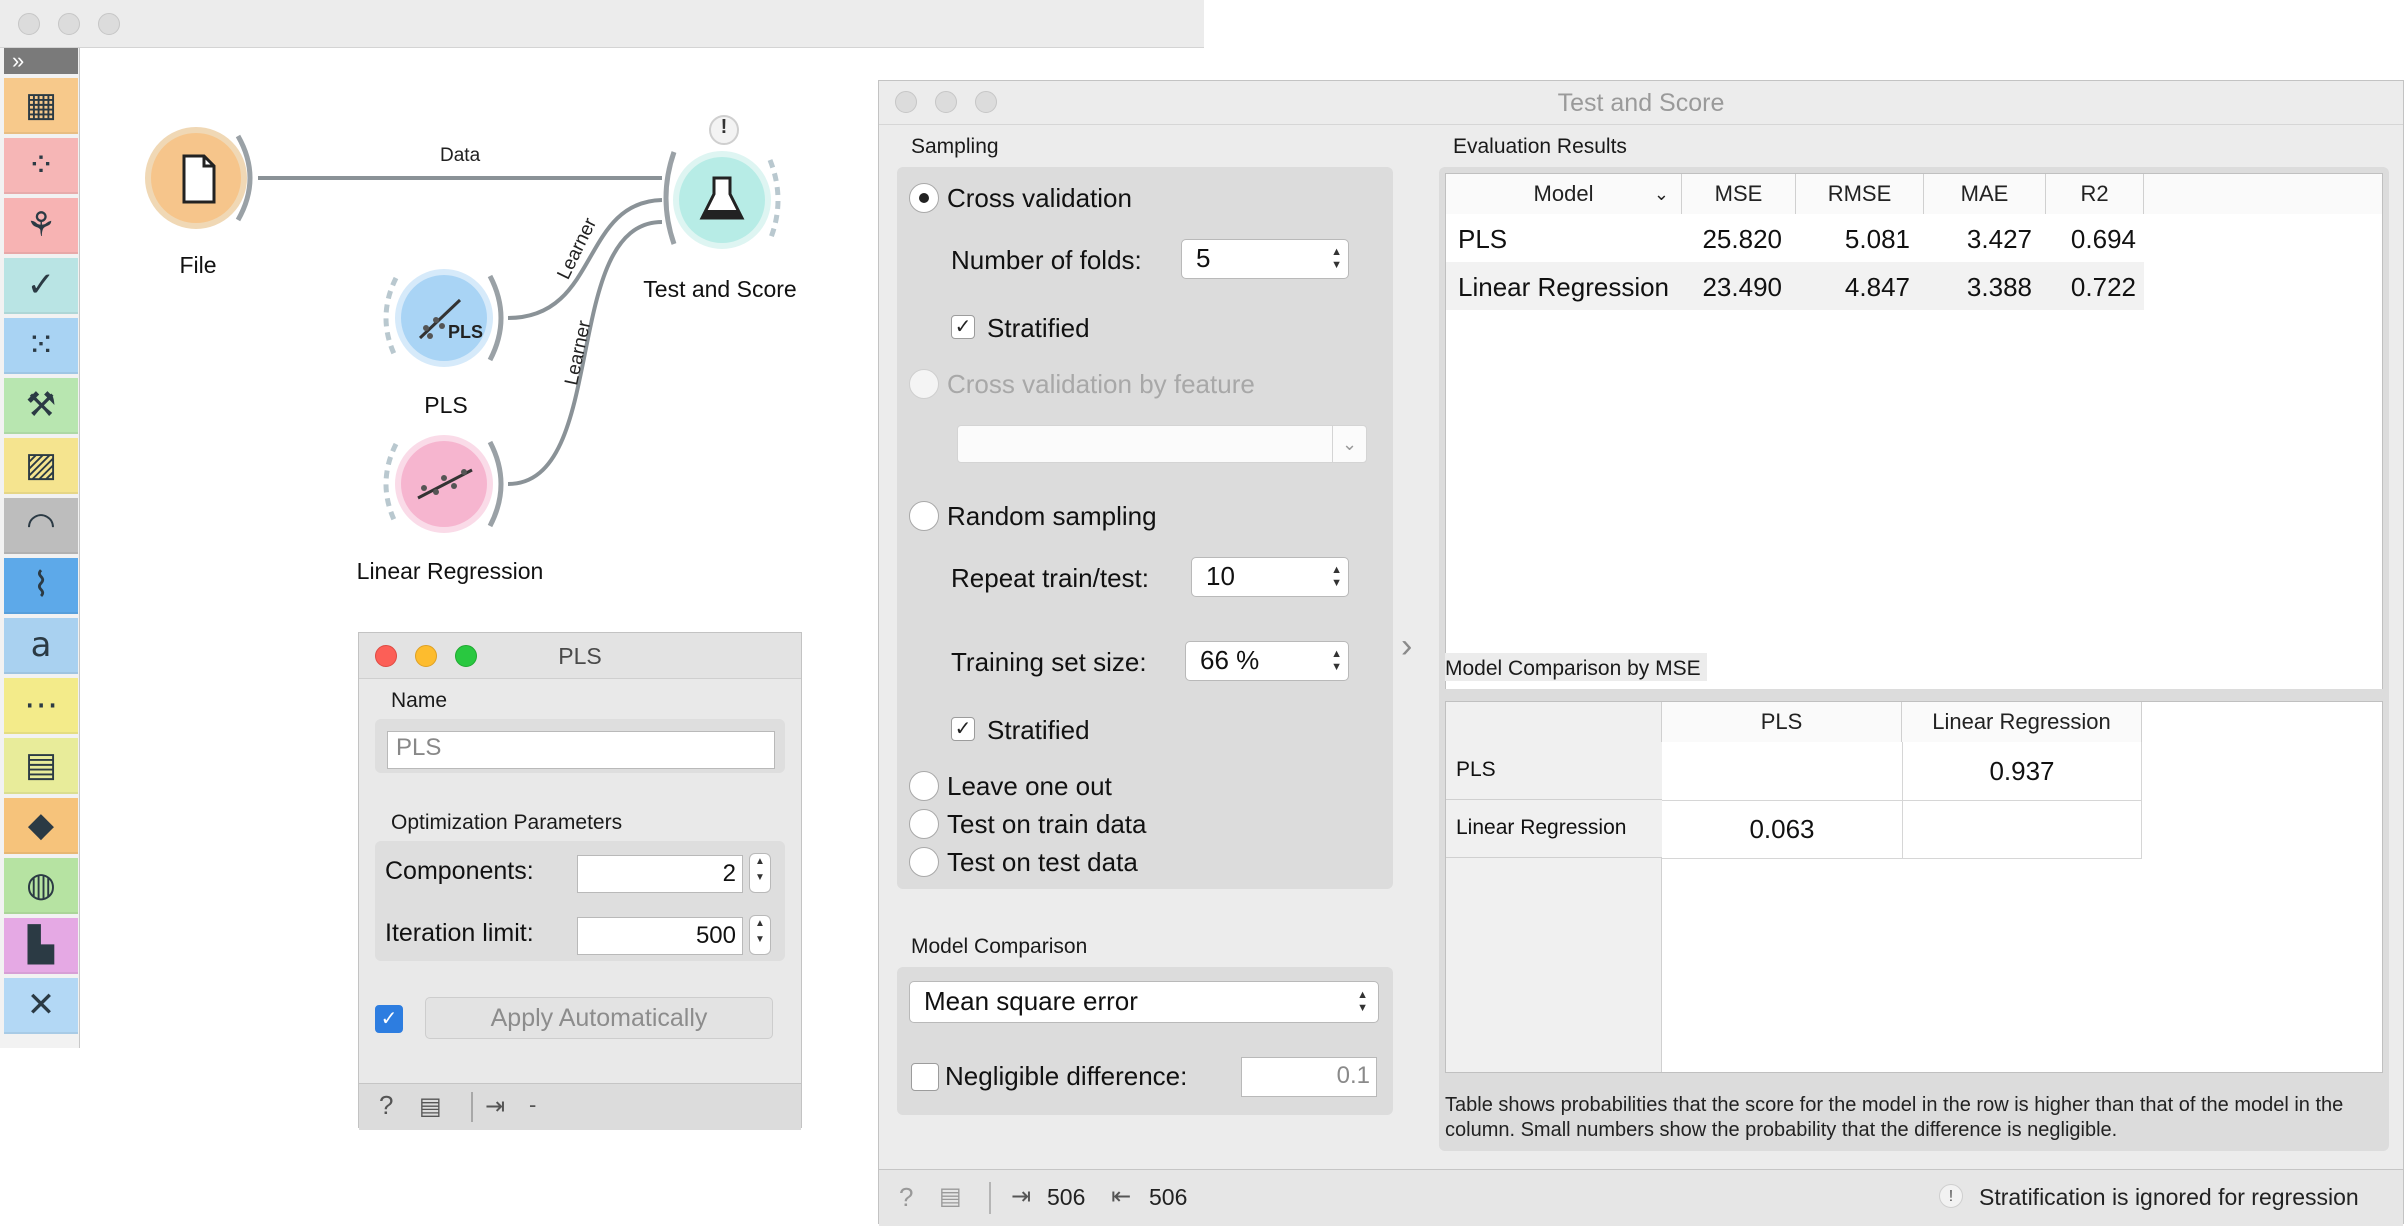 Image resolution: width=2404 pixels, height=1226 pixels. I want to click on output-icon: ⇤, so click(1121, 1196).